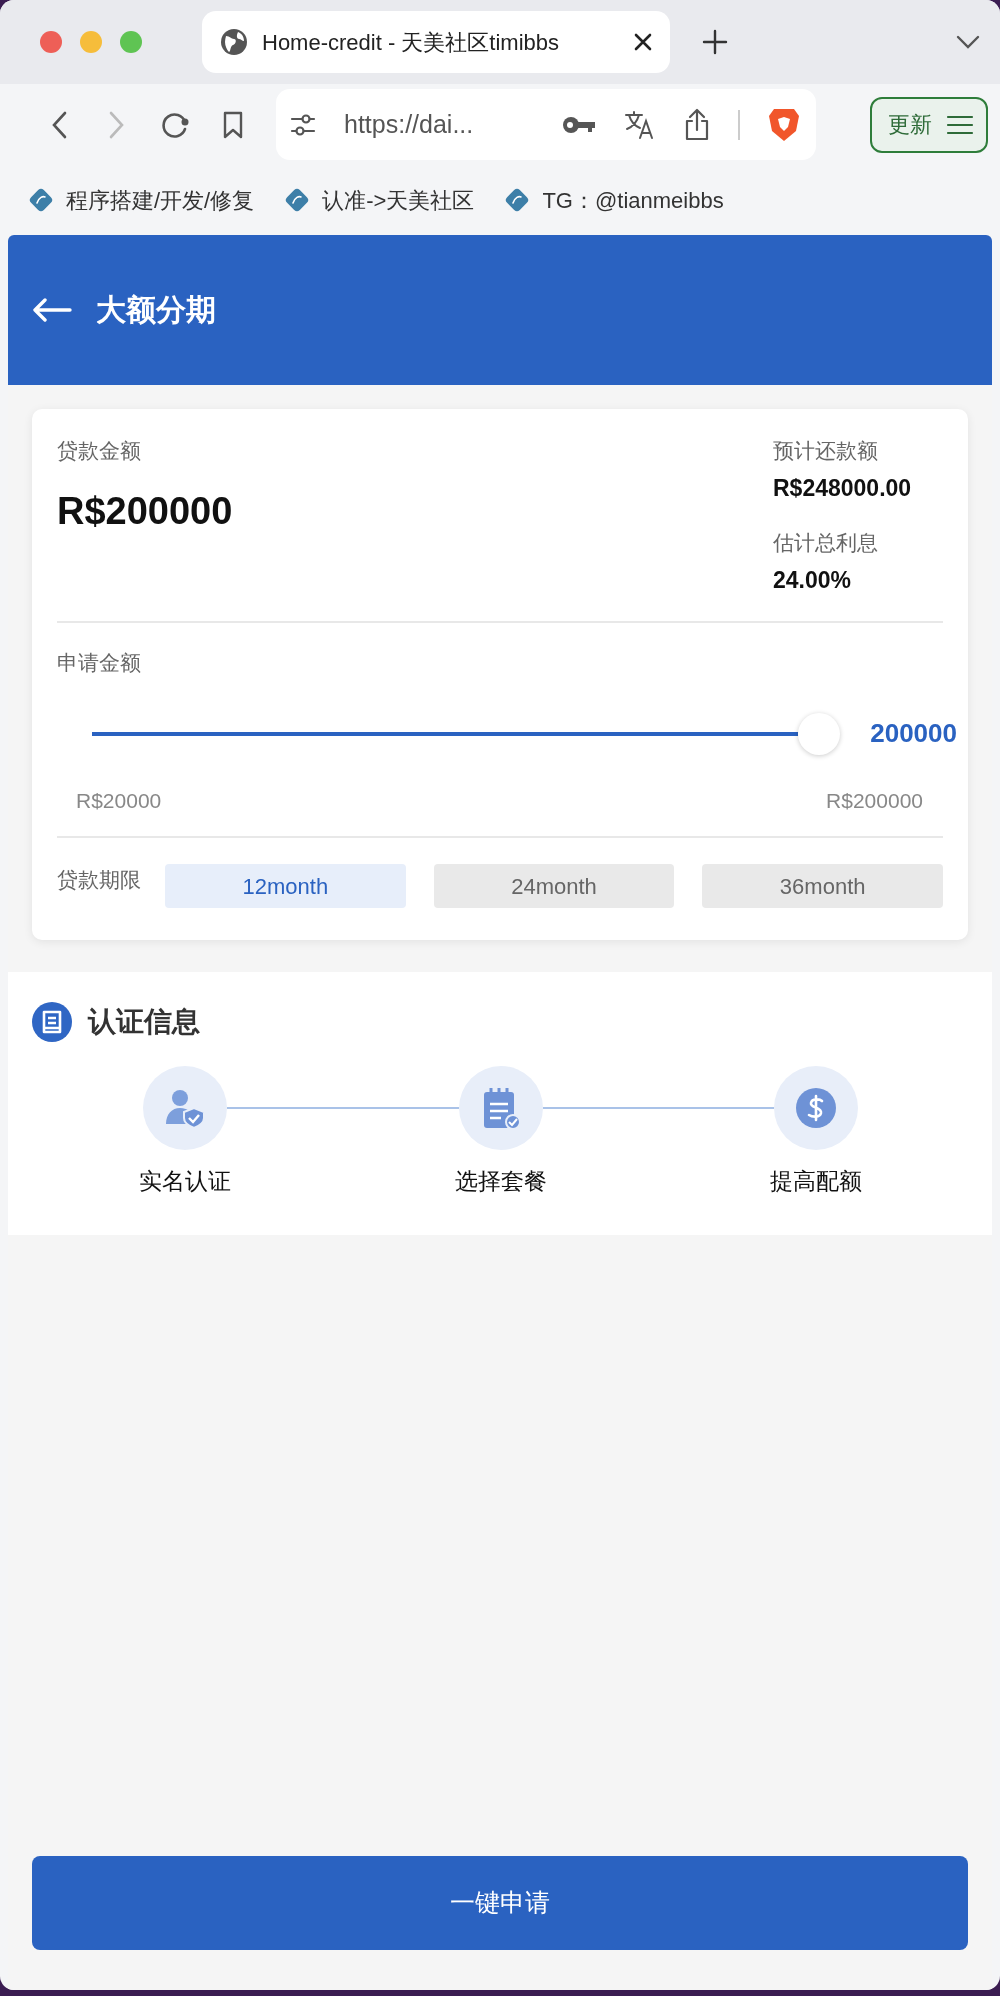 The height and width of the screenshot is (1996, 1000). I want to click on amount-label: 贷款金额, so click(99, 451).